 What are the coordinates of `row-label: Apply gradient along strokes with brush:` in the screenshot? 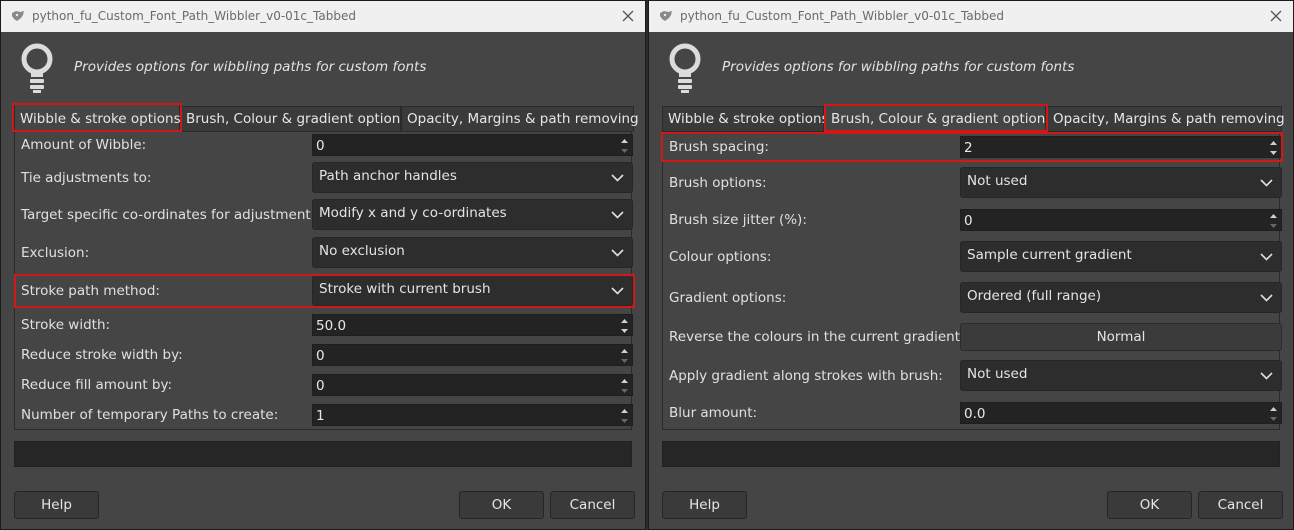 It's located at (806, 376).